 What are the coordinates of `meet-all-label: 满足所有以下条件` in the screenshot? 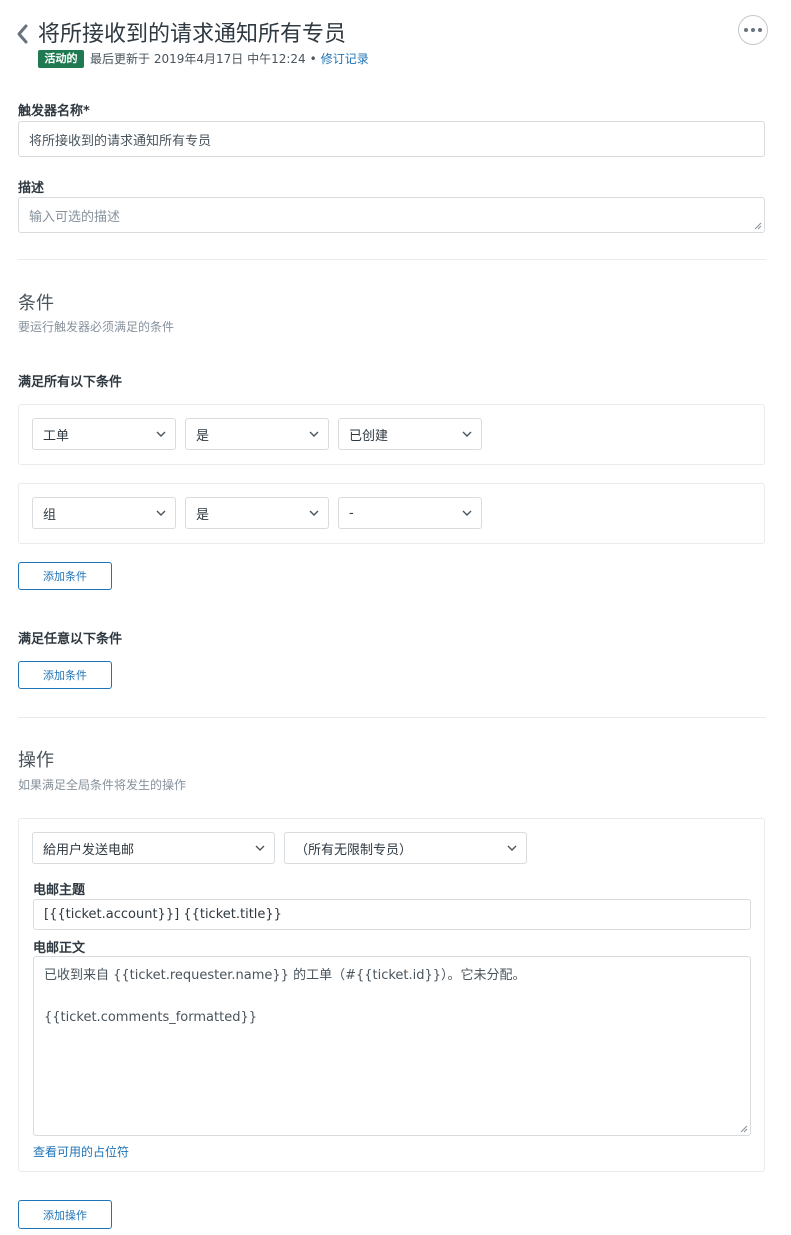 It's located at (70, 382).